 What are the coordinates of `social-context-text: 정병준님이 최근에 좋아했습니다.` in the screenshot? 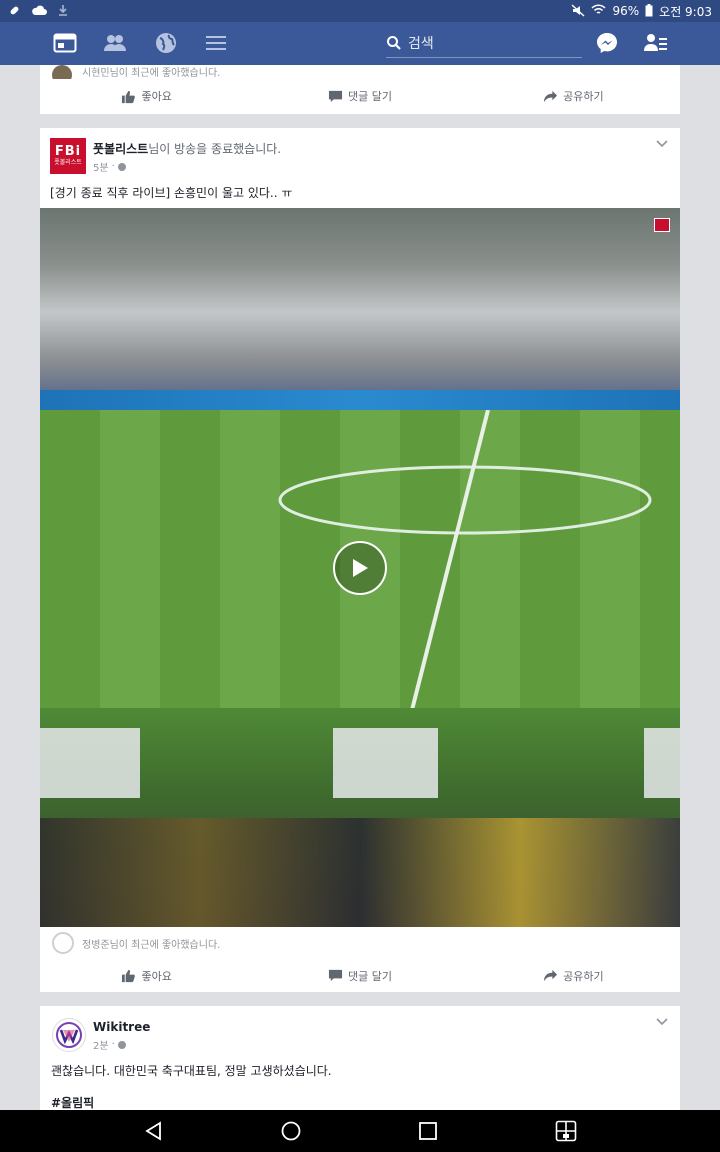 It's located at (151, 945).